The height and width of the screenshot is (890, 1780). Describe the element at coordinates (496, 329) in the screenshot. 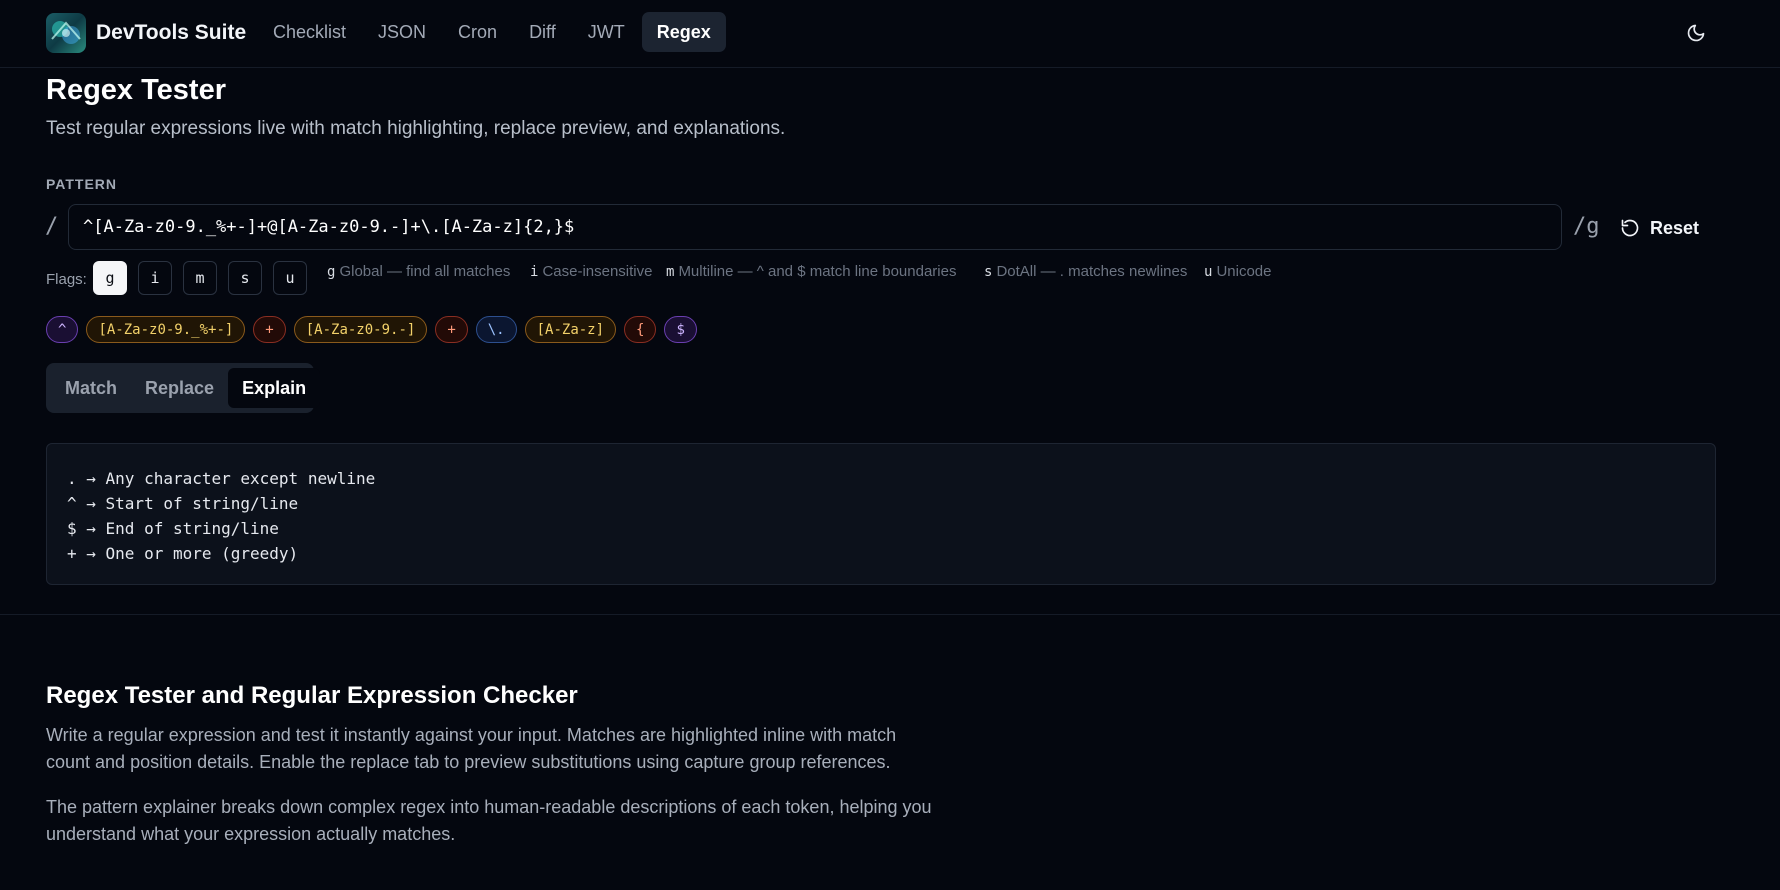

I see `token-chip: \.` at that location.